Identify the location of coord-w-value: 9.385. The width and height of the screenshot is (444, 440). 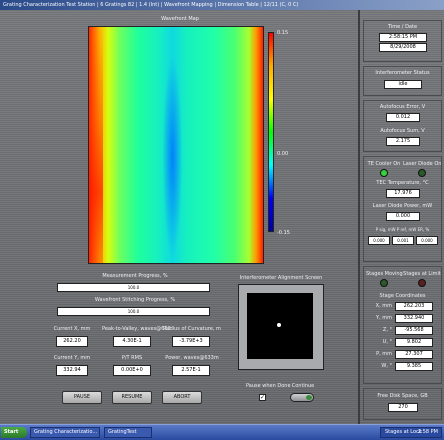
(414, 366).